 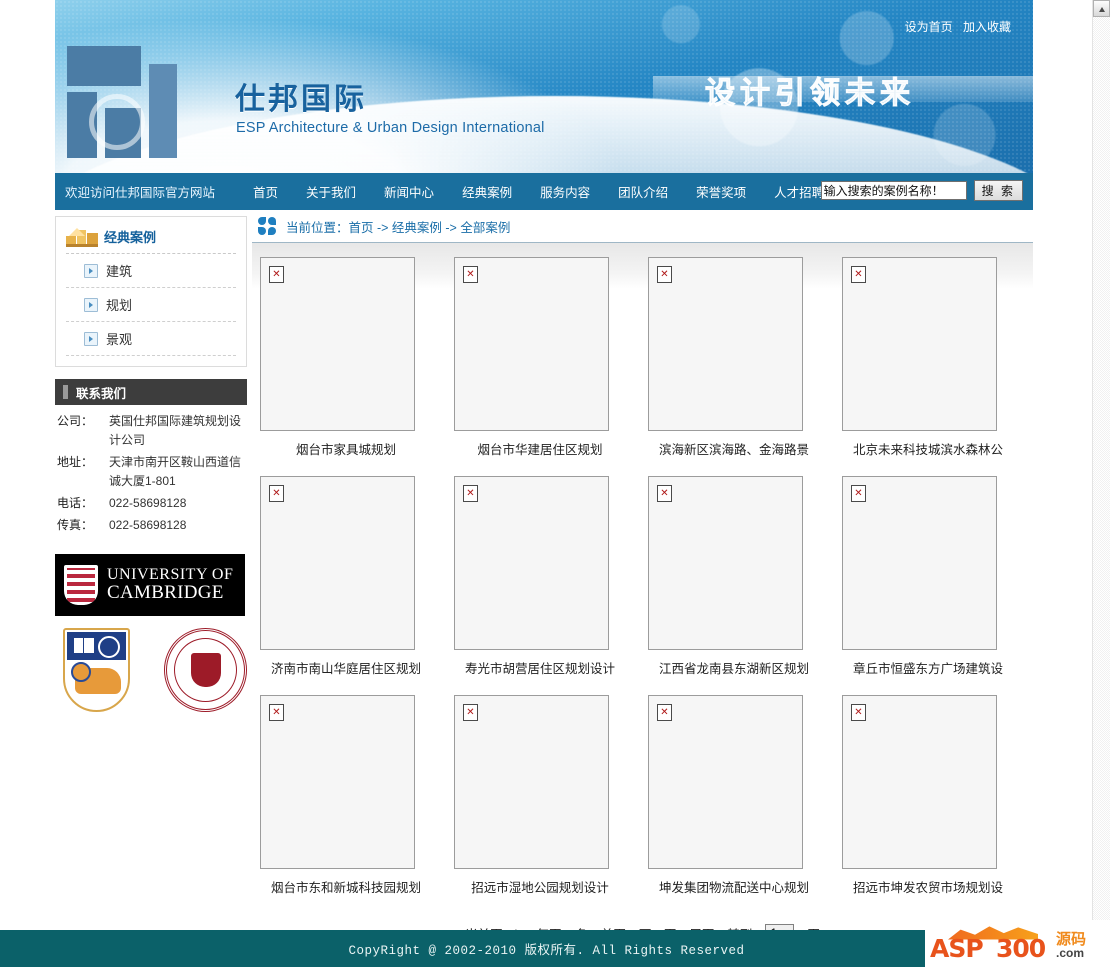 I want to click on nav-item-careers: 人才招聘, so click(x=799, y=191).